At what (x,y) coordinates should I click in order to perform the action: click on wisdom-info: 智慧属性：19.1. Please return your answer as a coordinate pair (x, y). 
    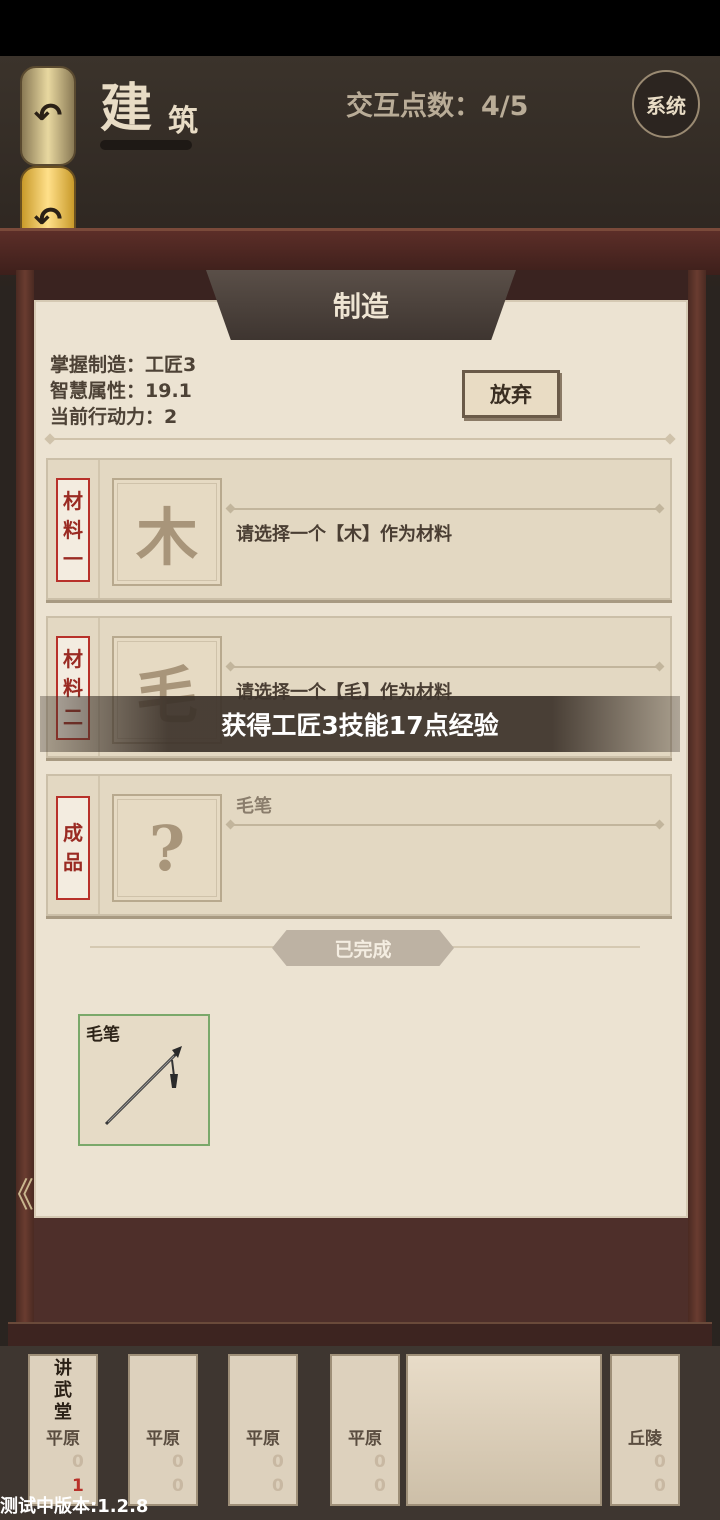
    Looking at the image, I should click on (121, 391).